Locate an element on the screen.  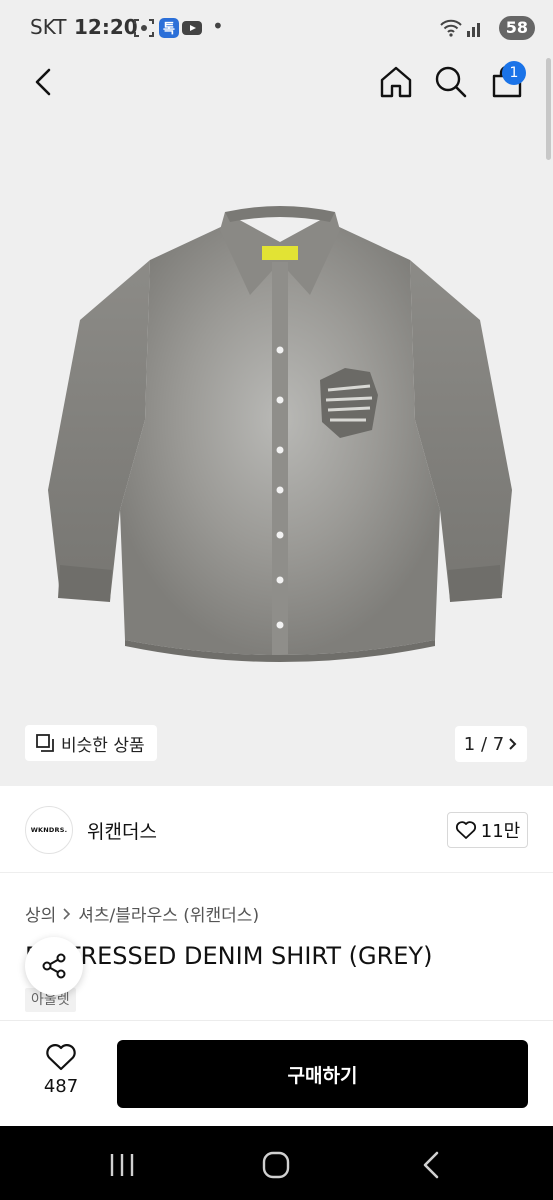
wishlist-button: 487 is located at coordinates (61, 1074).